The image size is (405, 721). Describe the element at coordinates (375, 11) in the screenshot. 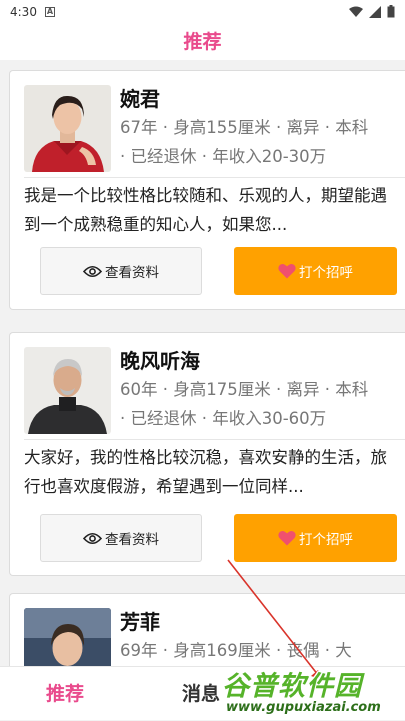

I see `signal-icon` at that location.